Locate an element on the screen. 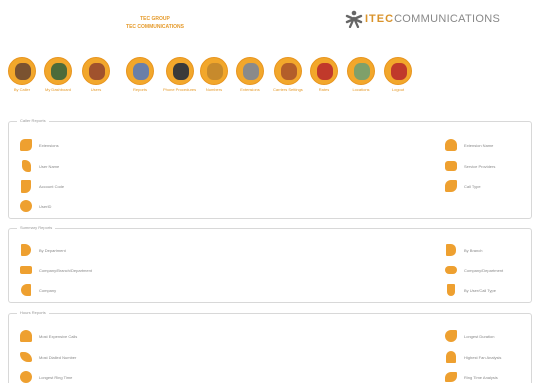 This screenshot has width=539, height=383. rates-button: Rates is located at coordinates (324, 74).